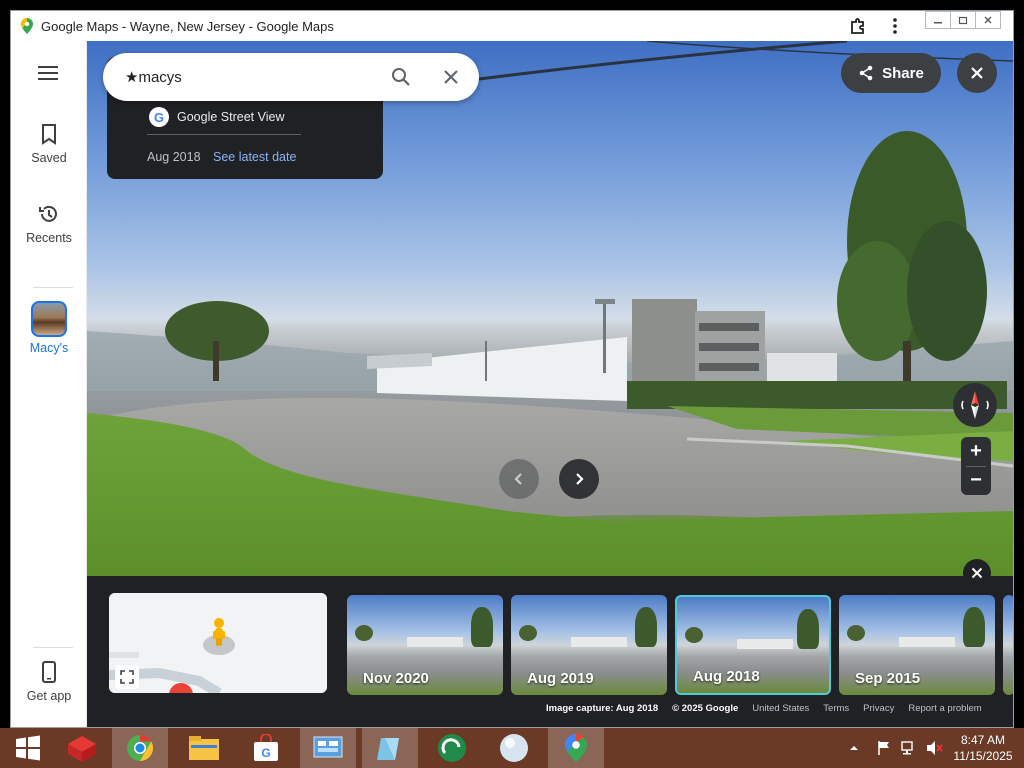 The height and width of the screenshot is (768, 1024). I want to click on close-window-button, so click(988, 20).